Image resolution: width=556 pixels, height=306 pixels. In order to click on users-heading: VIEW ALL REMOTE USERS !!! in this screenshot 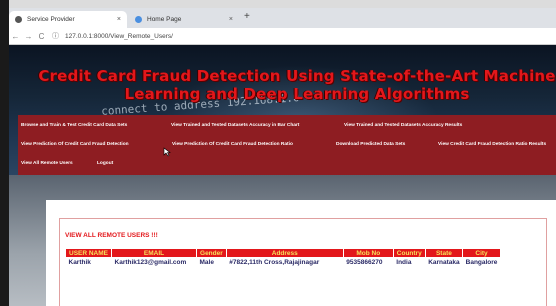, I will do `click(111, 235)`.